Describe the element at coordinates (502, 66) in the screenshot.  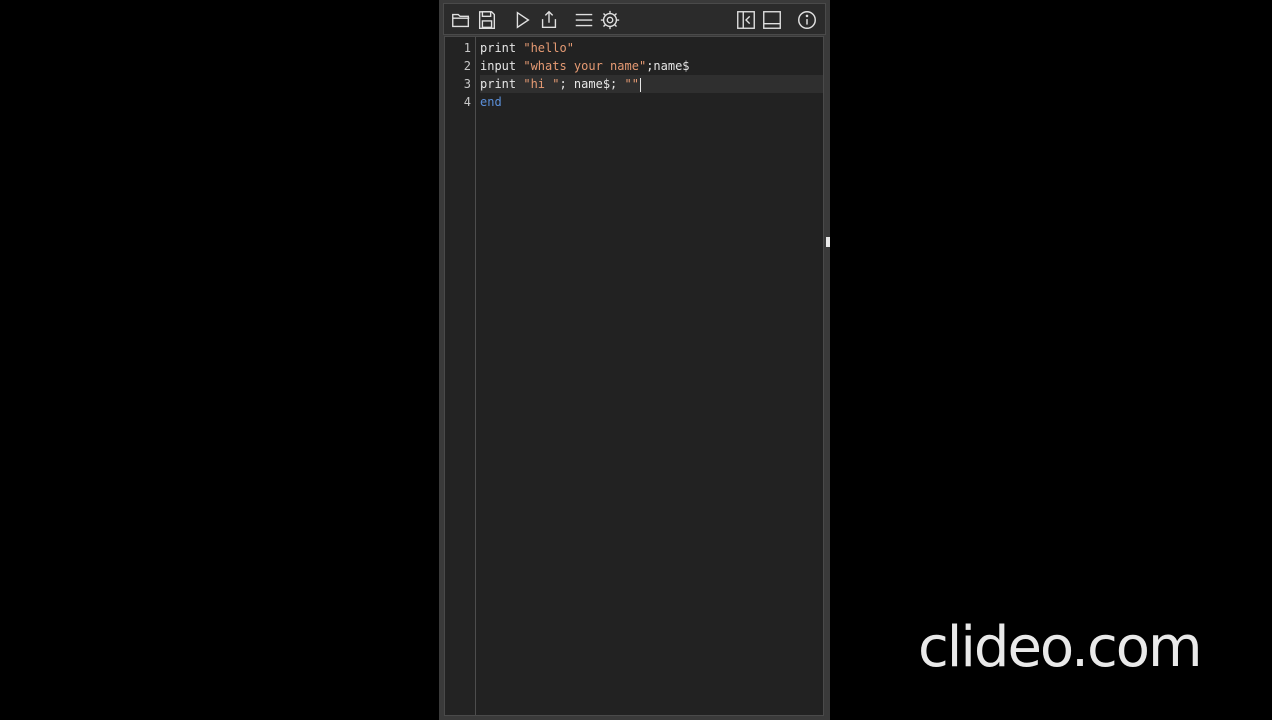
I see `code-keyword: input` at that location.